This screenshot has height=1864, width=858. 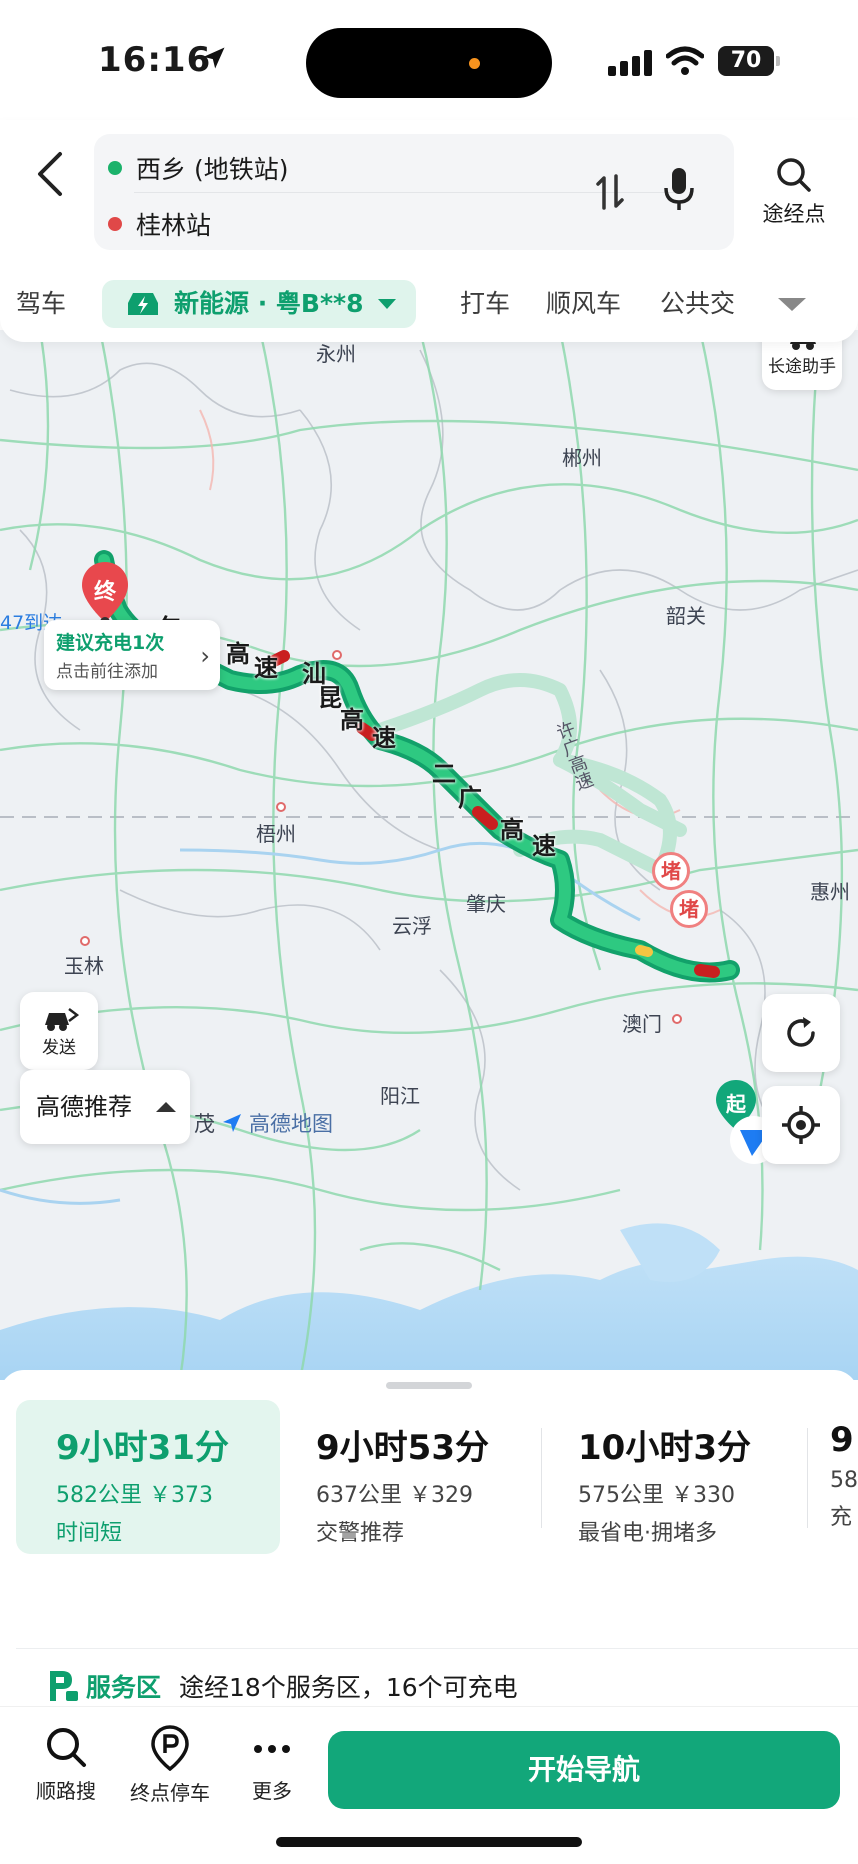 I want to click on city-chenzhou: 郴州, so click(x=582, y=458).